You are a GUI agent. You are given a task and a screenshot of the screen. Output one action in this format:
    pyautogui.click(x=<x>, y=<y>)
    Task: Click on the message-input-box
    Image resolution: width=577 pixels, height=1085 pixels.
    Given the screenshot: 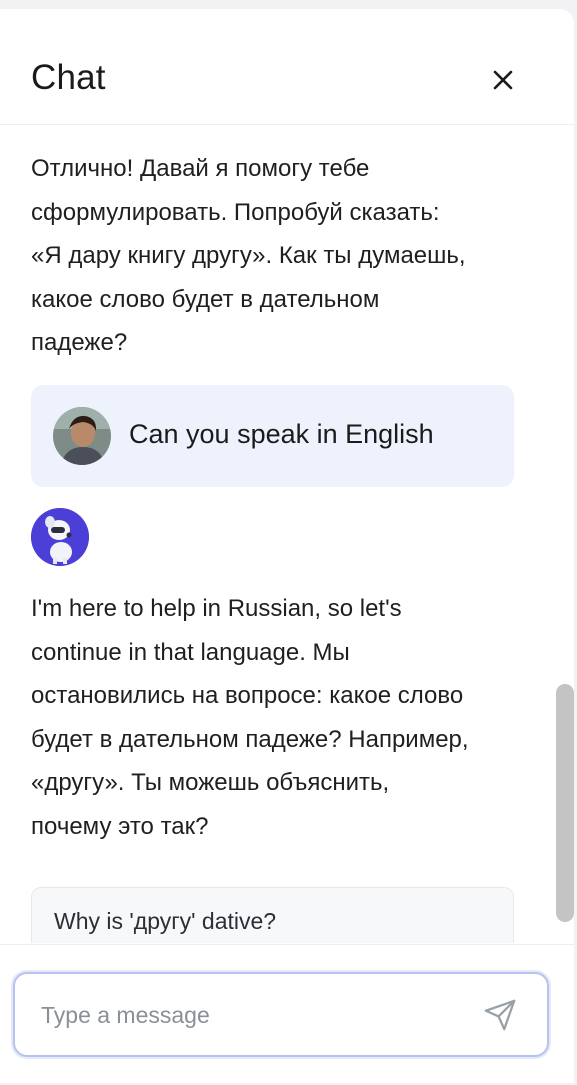 What is the action you would take?
    pyautogui.click(x=281, y=1014)
    